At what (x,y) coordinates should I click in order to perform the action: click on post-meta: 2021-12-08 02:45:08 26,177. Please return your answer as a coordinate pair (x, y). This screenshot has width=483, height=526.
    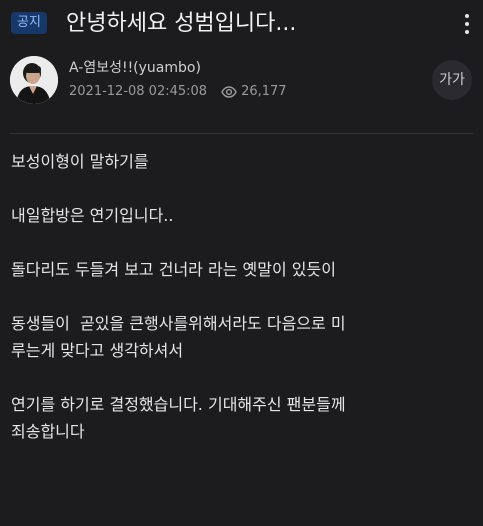
    Looking at the image, I should click on (178, 92).